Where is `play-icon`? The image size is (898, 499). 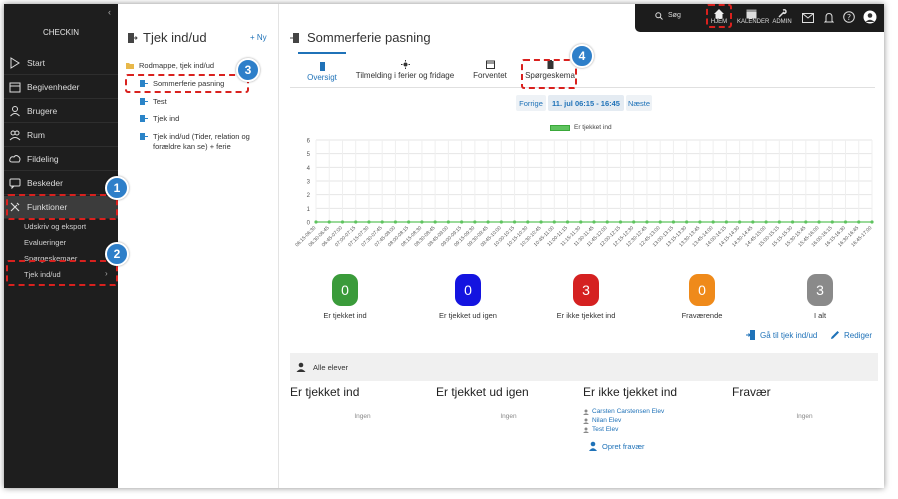
play-icon is located at coordinates (15, 63).